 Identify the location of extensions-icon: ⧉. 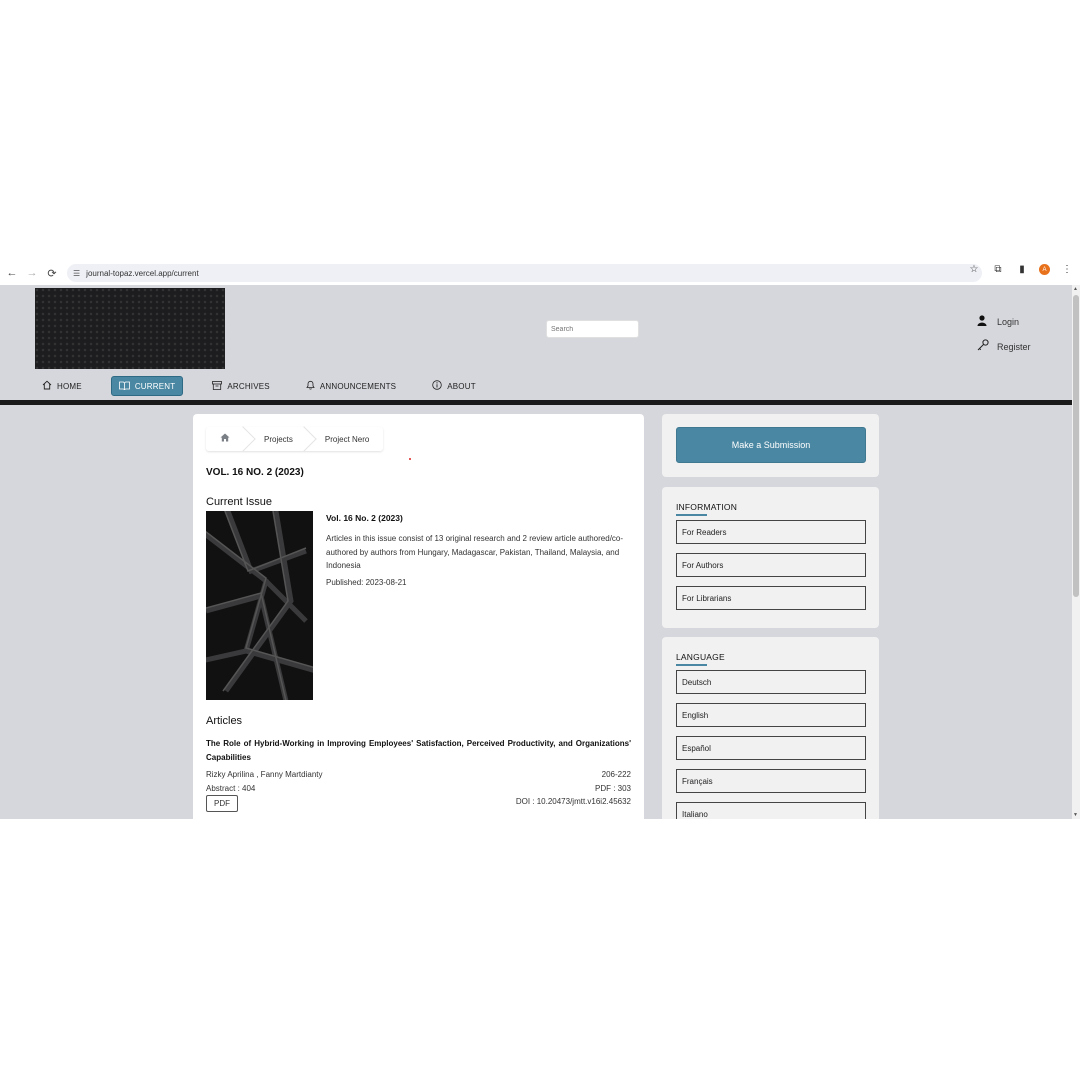
(998, 269).